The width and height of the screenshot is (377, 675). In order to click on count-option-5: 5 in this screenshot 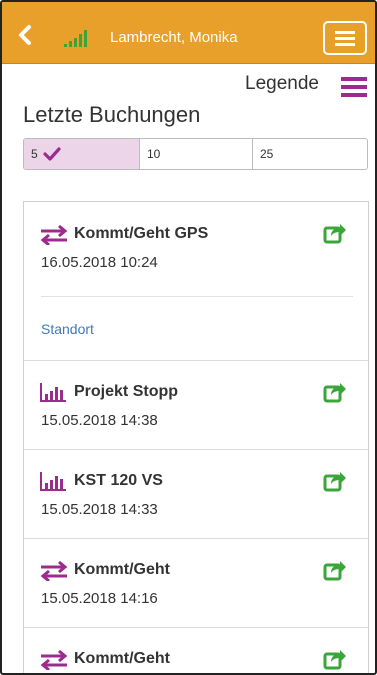, I will do `click(82, 154)`.